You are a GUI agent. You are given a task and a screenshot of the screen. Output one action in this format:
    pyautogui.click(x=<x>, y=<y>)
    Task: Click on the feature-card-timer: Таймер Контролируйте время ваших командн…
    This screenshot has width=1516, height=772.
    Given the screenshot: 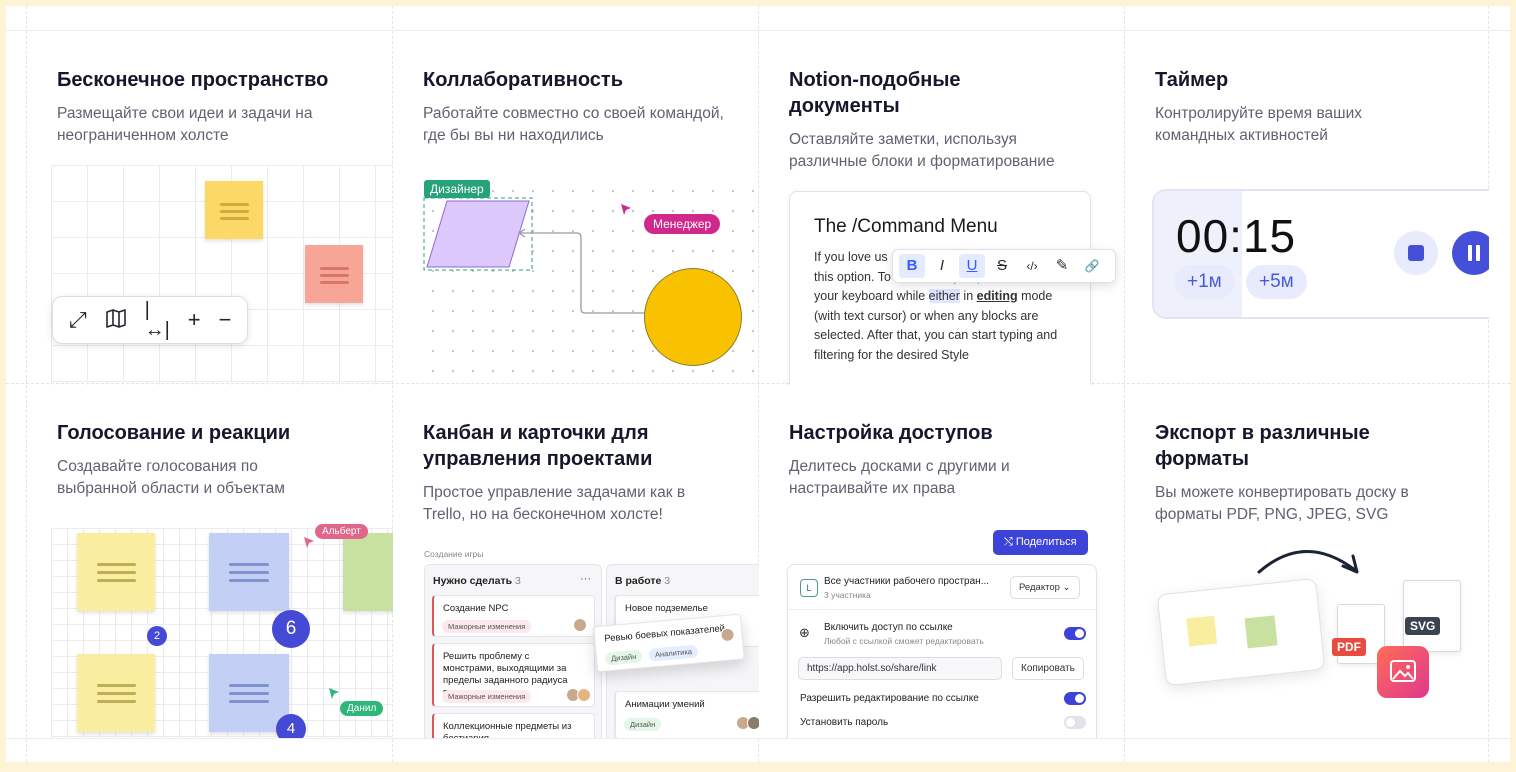 What is the action you would take?
    pyautogui.click(x=1307, y=208)
    